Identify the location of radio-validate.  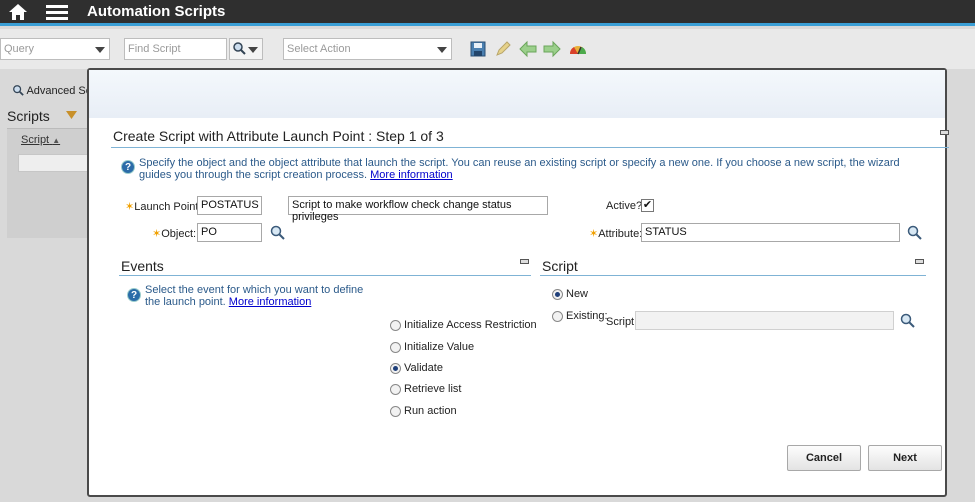
(395, 368).